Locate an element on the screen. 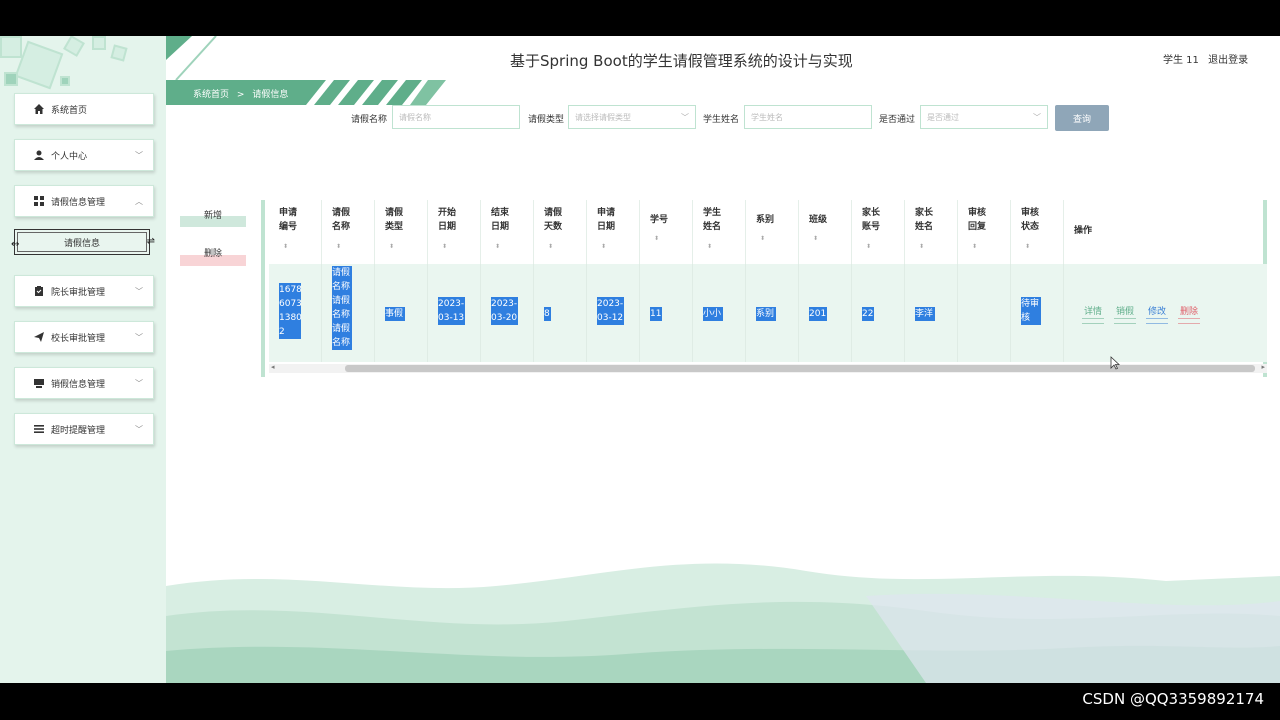 This screenshot has width=1280, height=720. col-header-text: 学生 is located at coordinates (712, 213).